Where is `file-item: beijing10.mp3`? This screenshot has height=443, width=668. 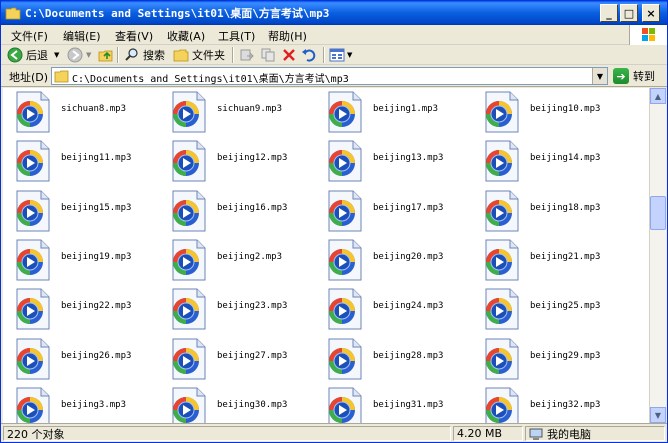
file-item: beijing10.mp3 is located at coordinates (554, 112).